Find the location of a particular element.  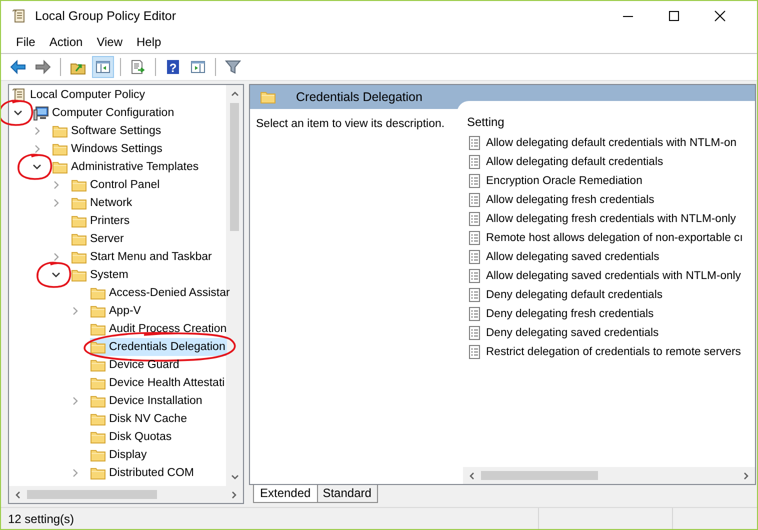

menu-item: Help is located at coordinates (149, 42).